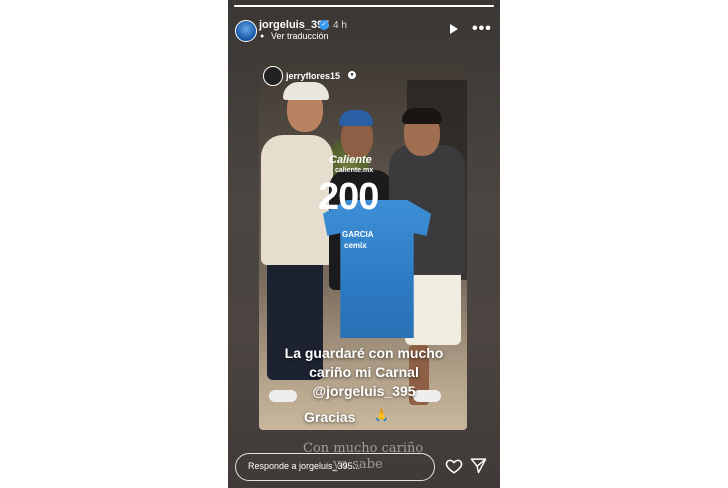 The image size is (728, 488). Describe the element at coordinates (478, 465) in the screenshot. I see `send-icon` at that location.